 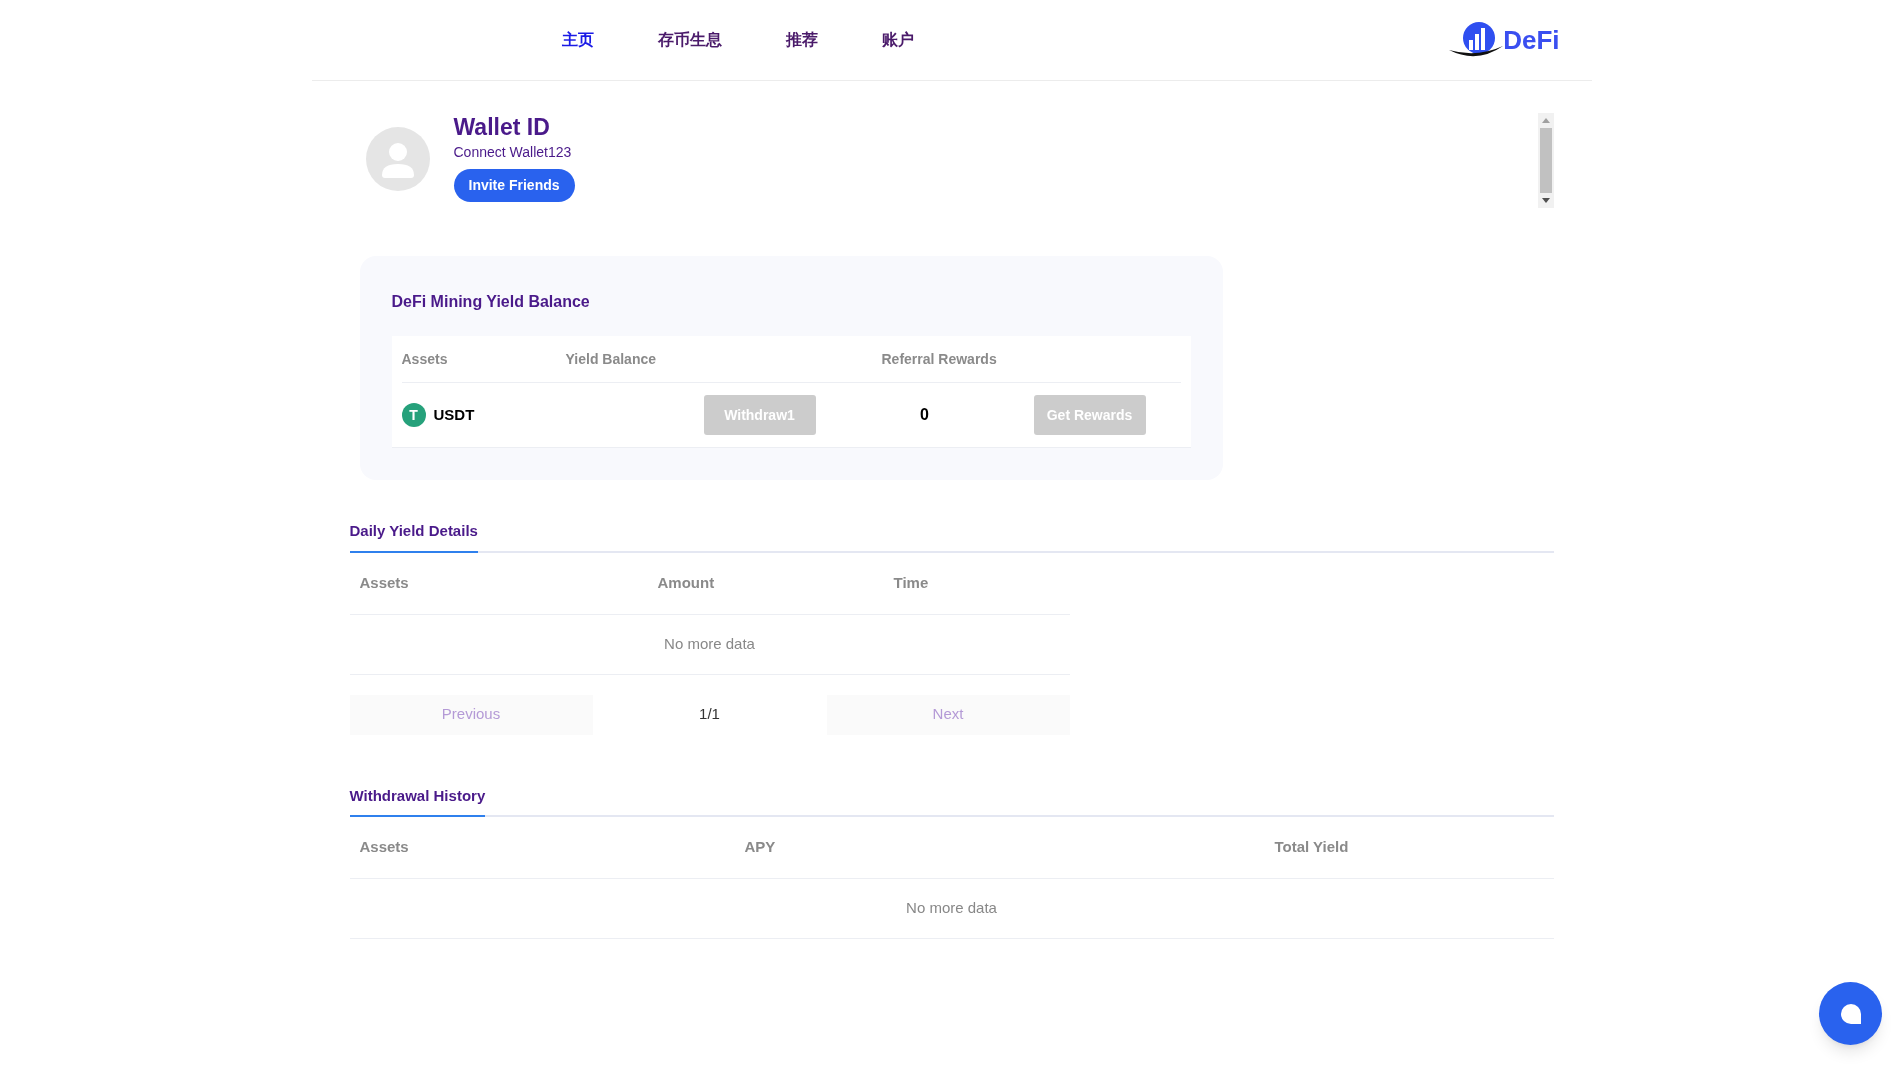 What do you see at coordinates (801, 40) in the screenshot?
I see `nav-link: 推荐` at bounding box center [801, 40].